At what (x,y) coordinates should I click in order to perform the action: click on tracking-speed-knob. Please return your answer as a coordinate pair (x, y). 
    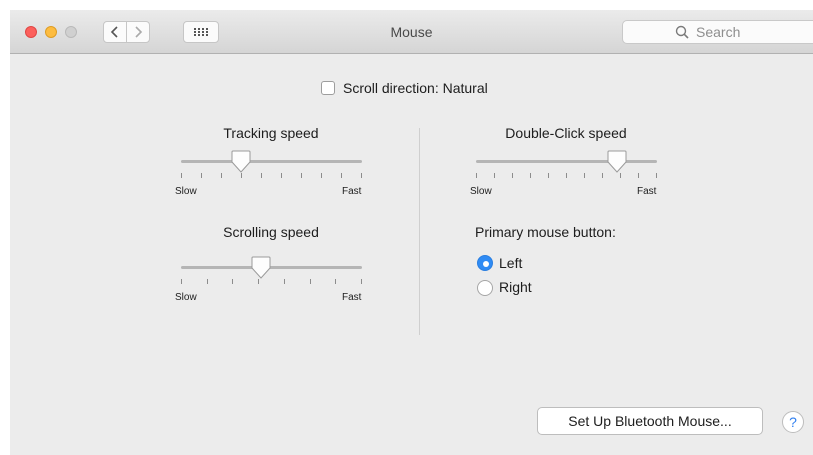
    Looking at the image, I should click on (241, 162).